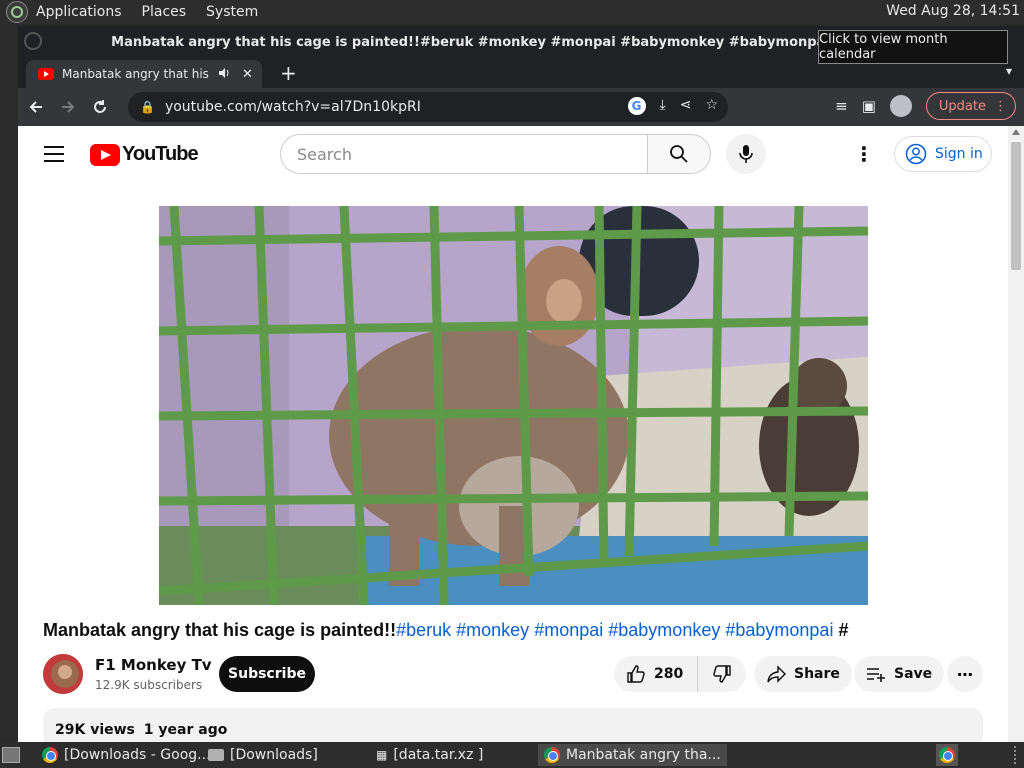 Image resolution: width=1024 pixels, height=768 pixels. What do you see at coordinates (36, 107) in the screenshot?
I see `back-button` at bounding box center [36, 107].